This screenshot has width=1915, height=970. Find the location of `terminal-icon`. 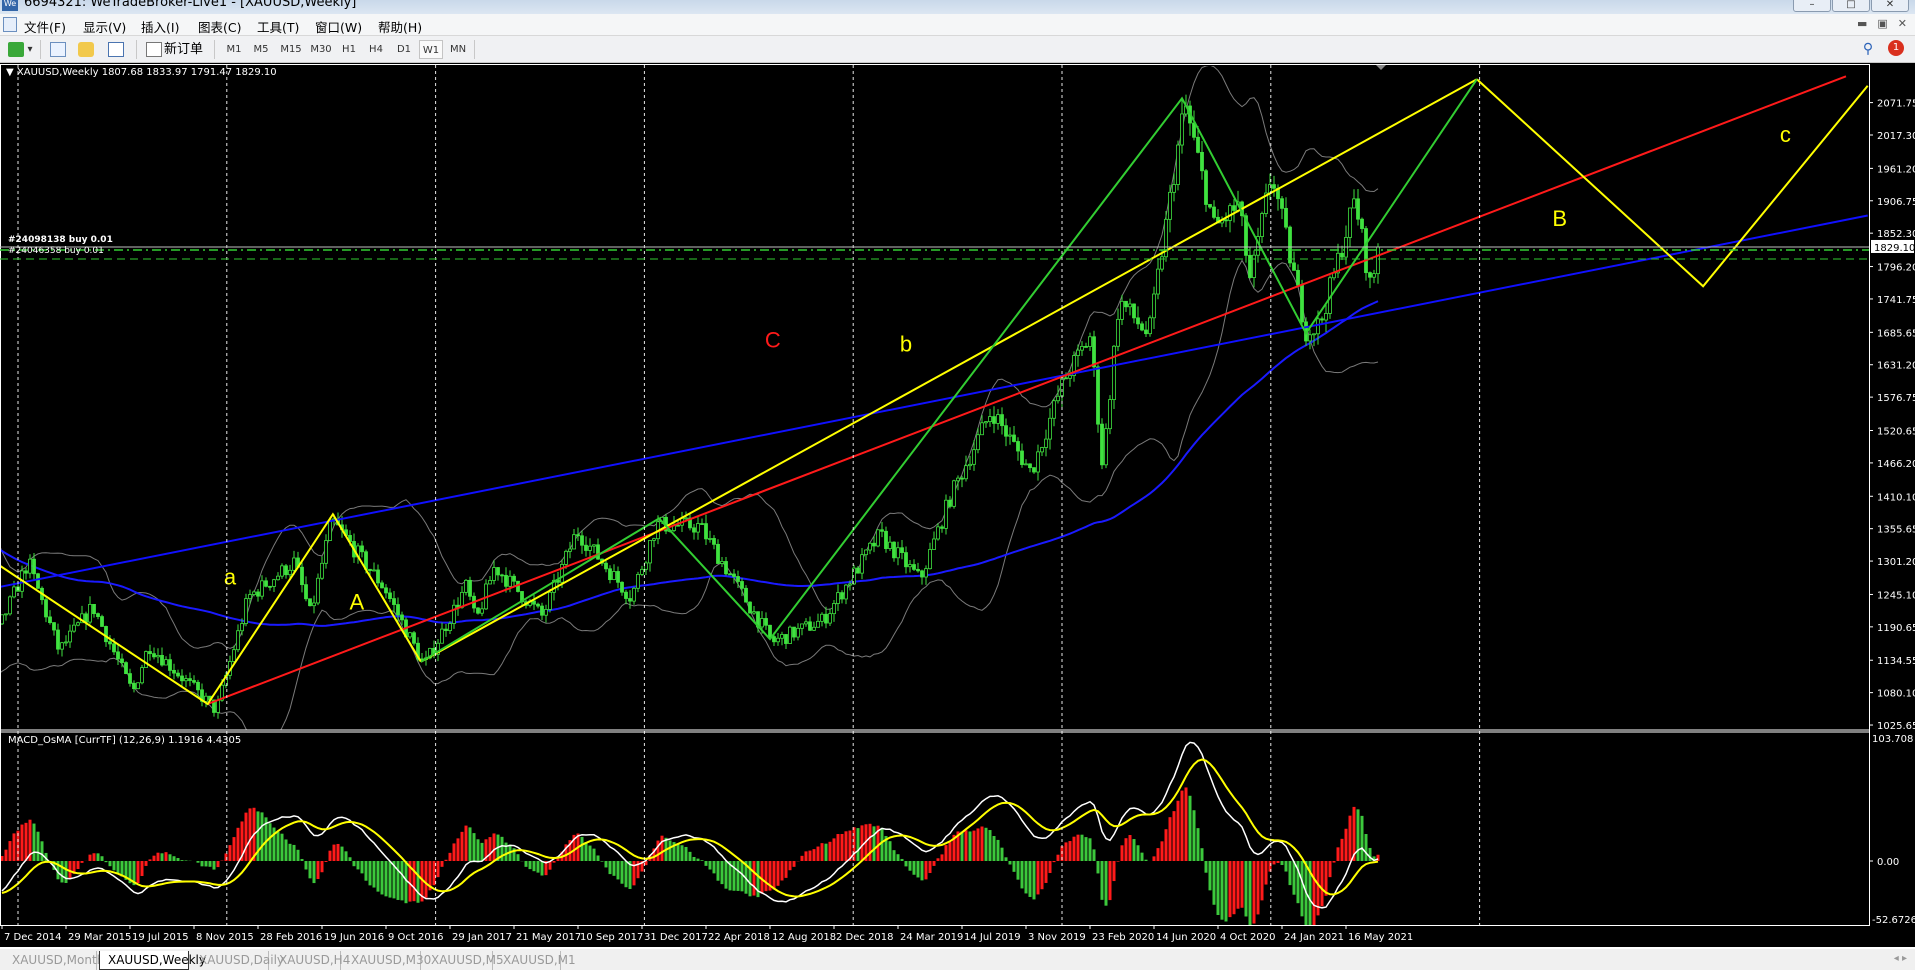

terminal-icon is located at coordinates (116, 49).